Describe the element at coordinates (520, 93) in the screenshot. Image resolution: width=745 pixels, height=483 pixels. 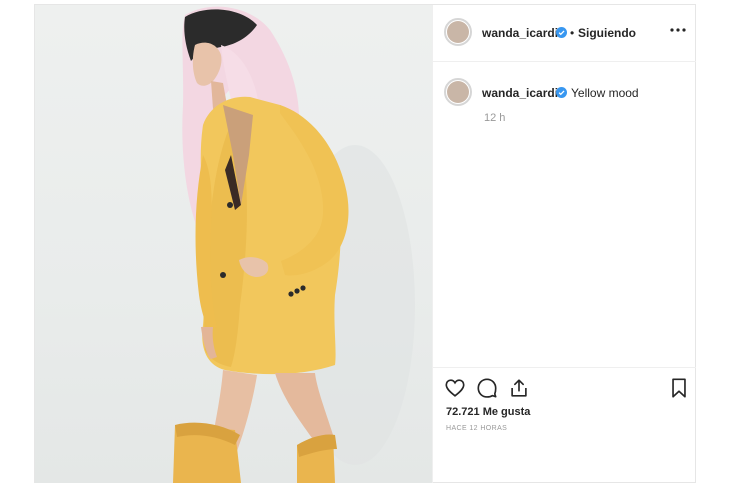
I see `caption-username: wanda_icardi` at that location.